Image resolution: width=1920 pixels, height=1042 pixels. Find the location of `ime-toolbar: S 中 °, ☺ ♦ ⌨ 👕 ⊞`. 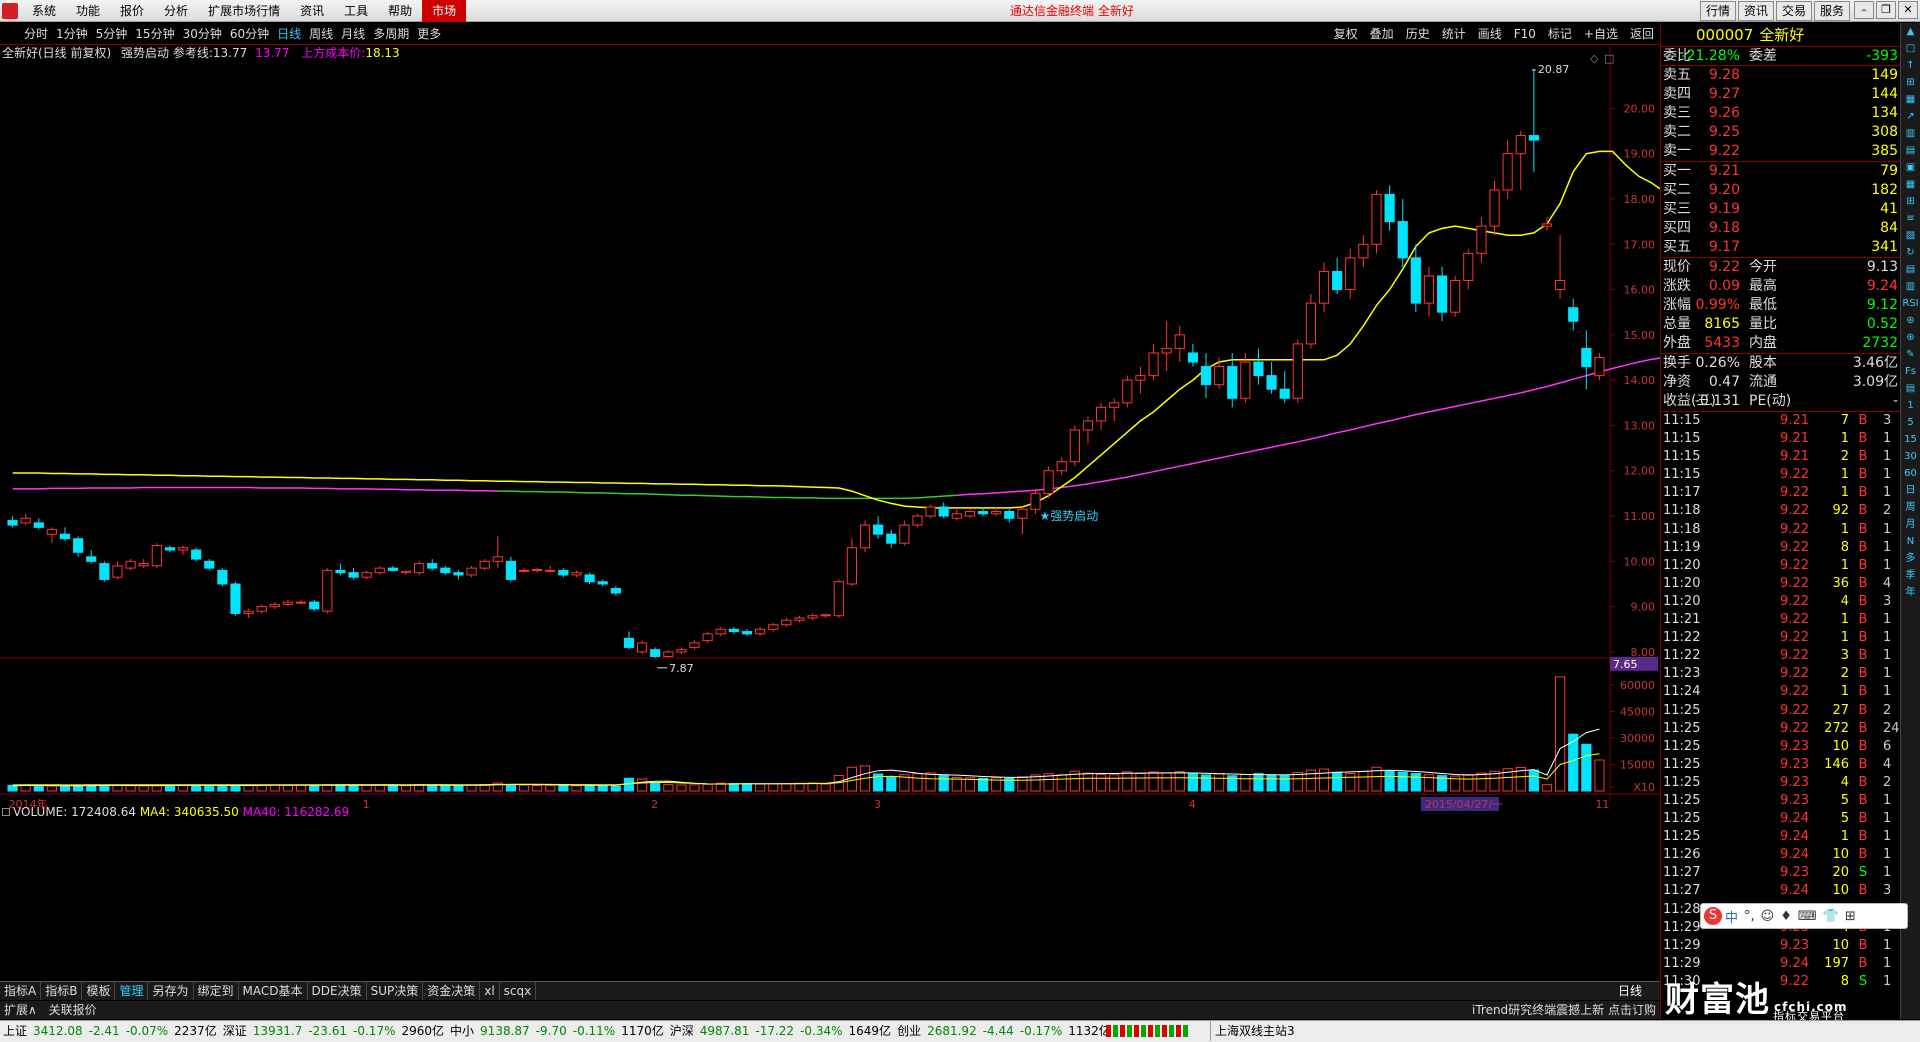

ime-toolbar: S 中 °, ☺ ♦ ⌨ 👕 ⊞ is located at coordinates (1804, 916).